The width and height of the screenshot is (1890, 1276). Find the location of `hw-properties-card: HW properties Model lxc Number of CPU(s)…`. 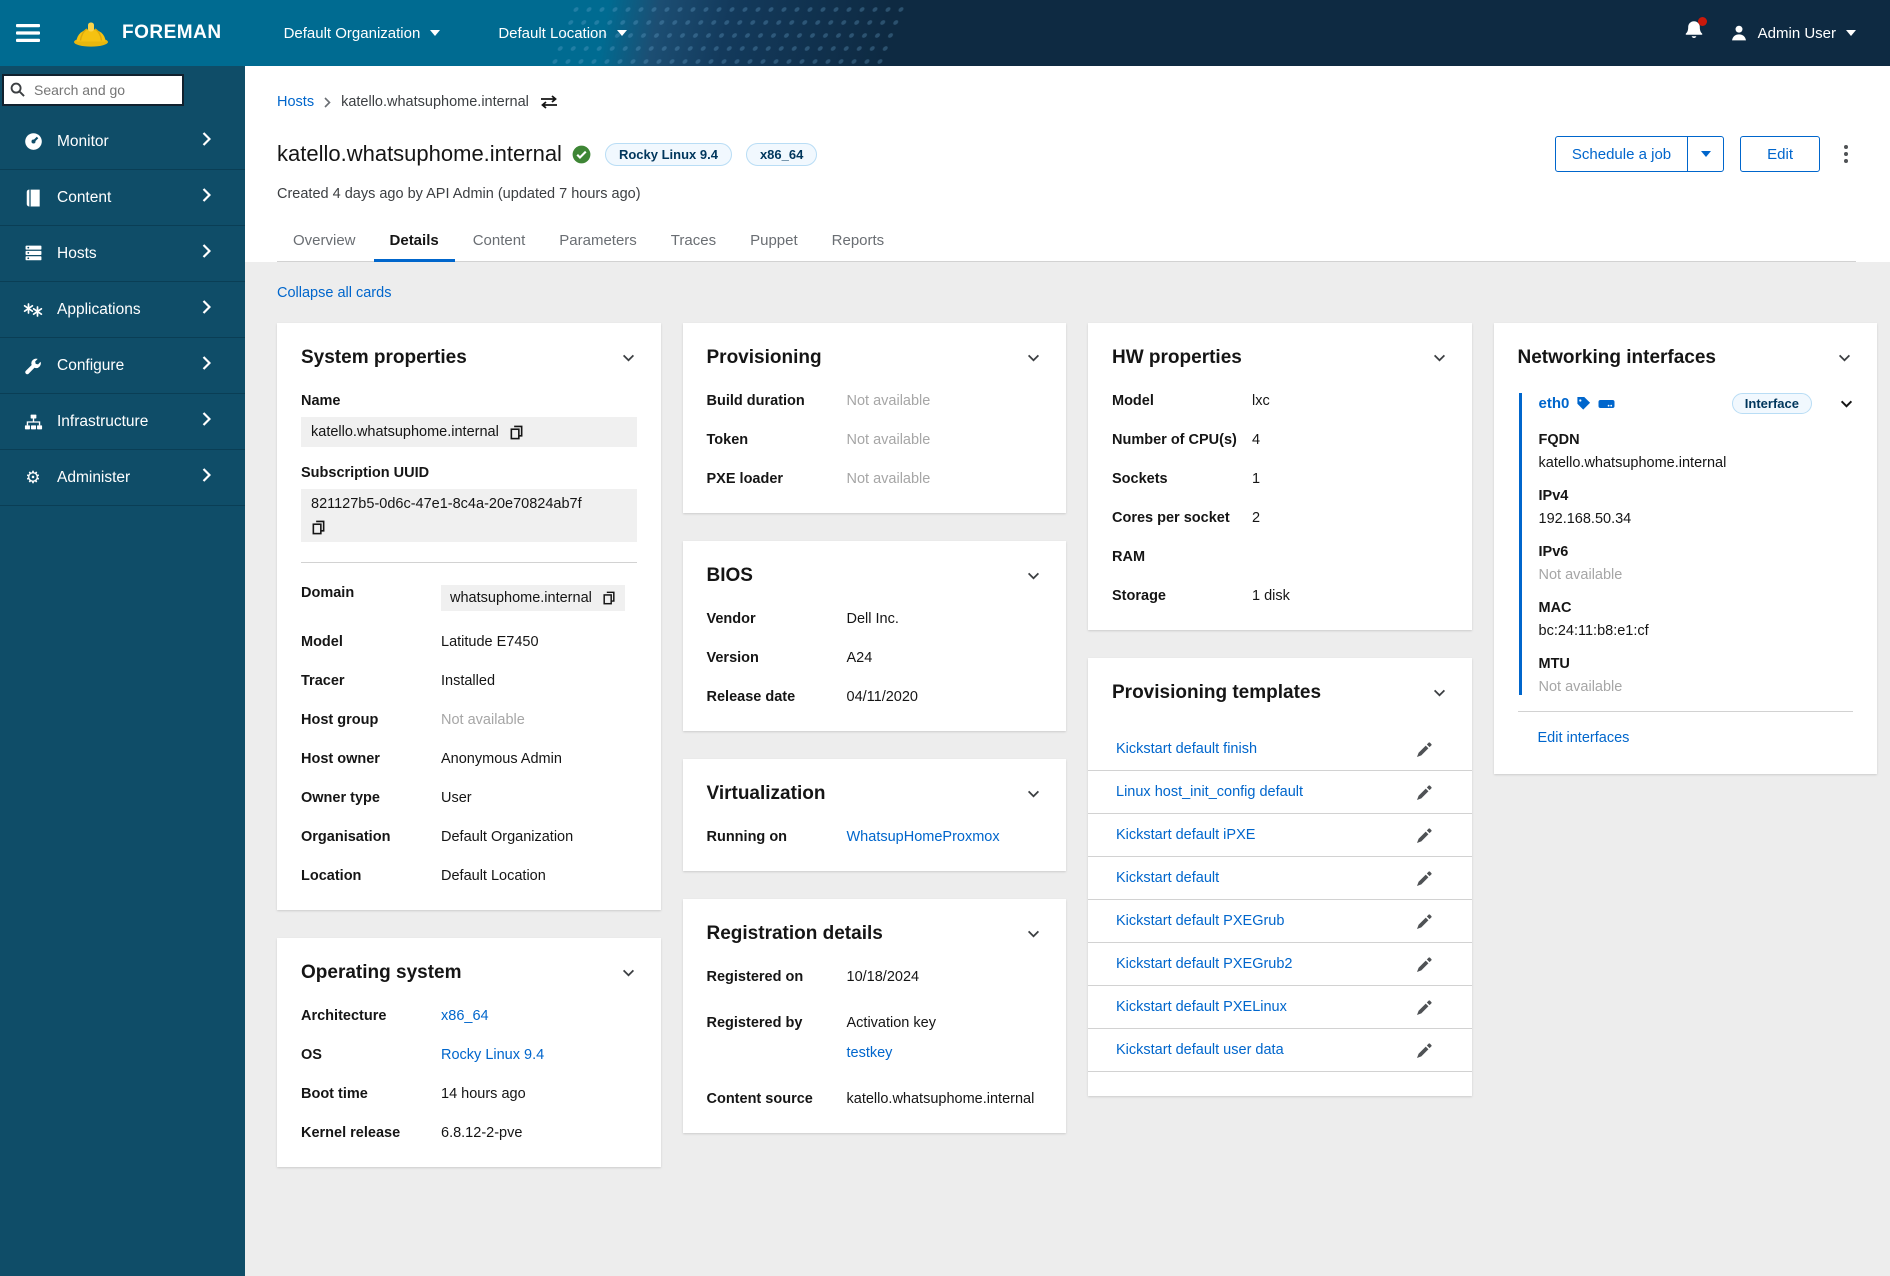

hw-properties-card: HW properties Model lxc Number of CPU(s)… is located at coordinates (1280, 476).